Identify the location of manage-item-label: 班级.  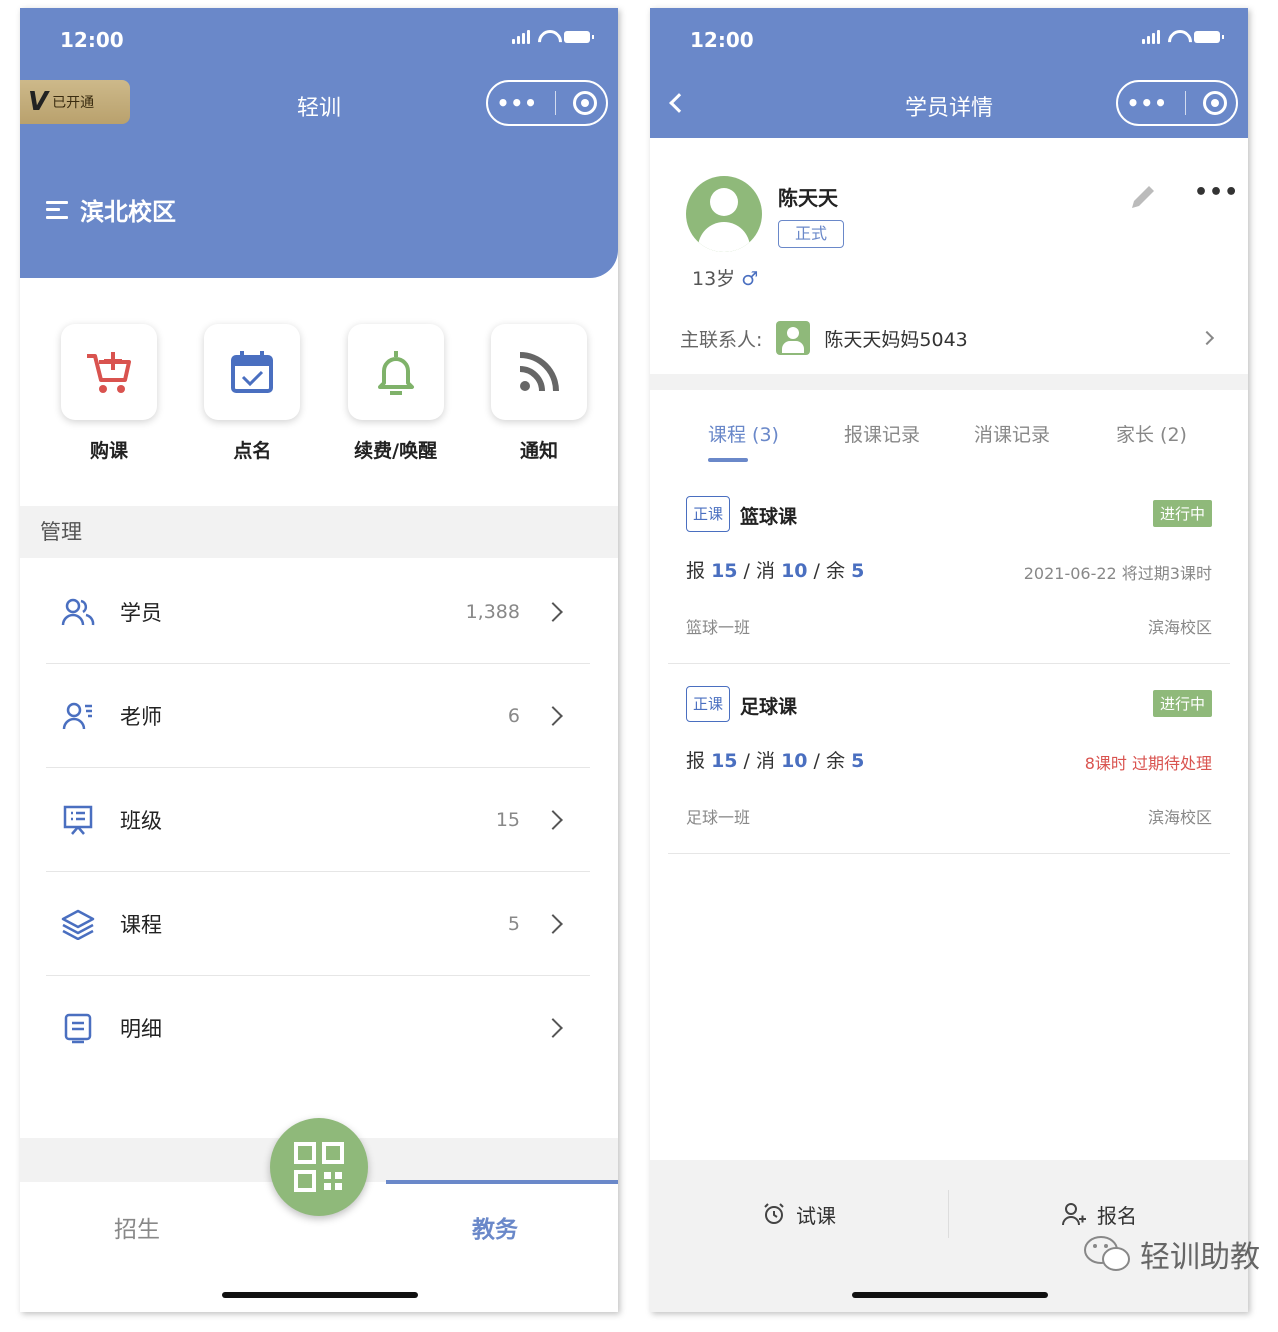
(141, 820).